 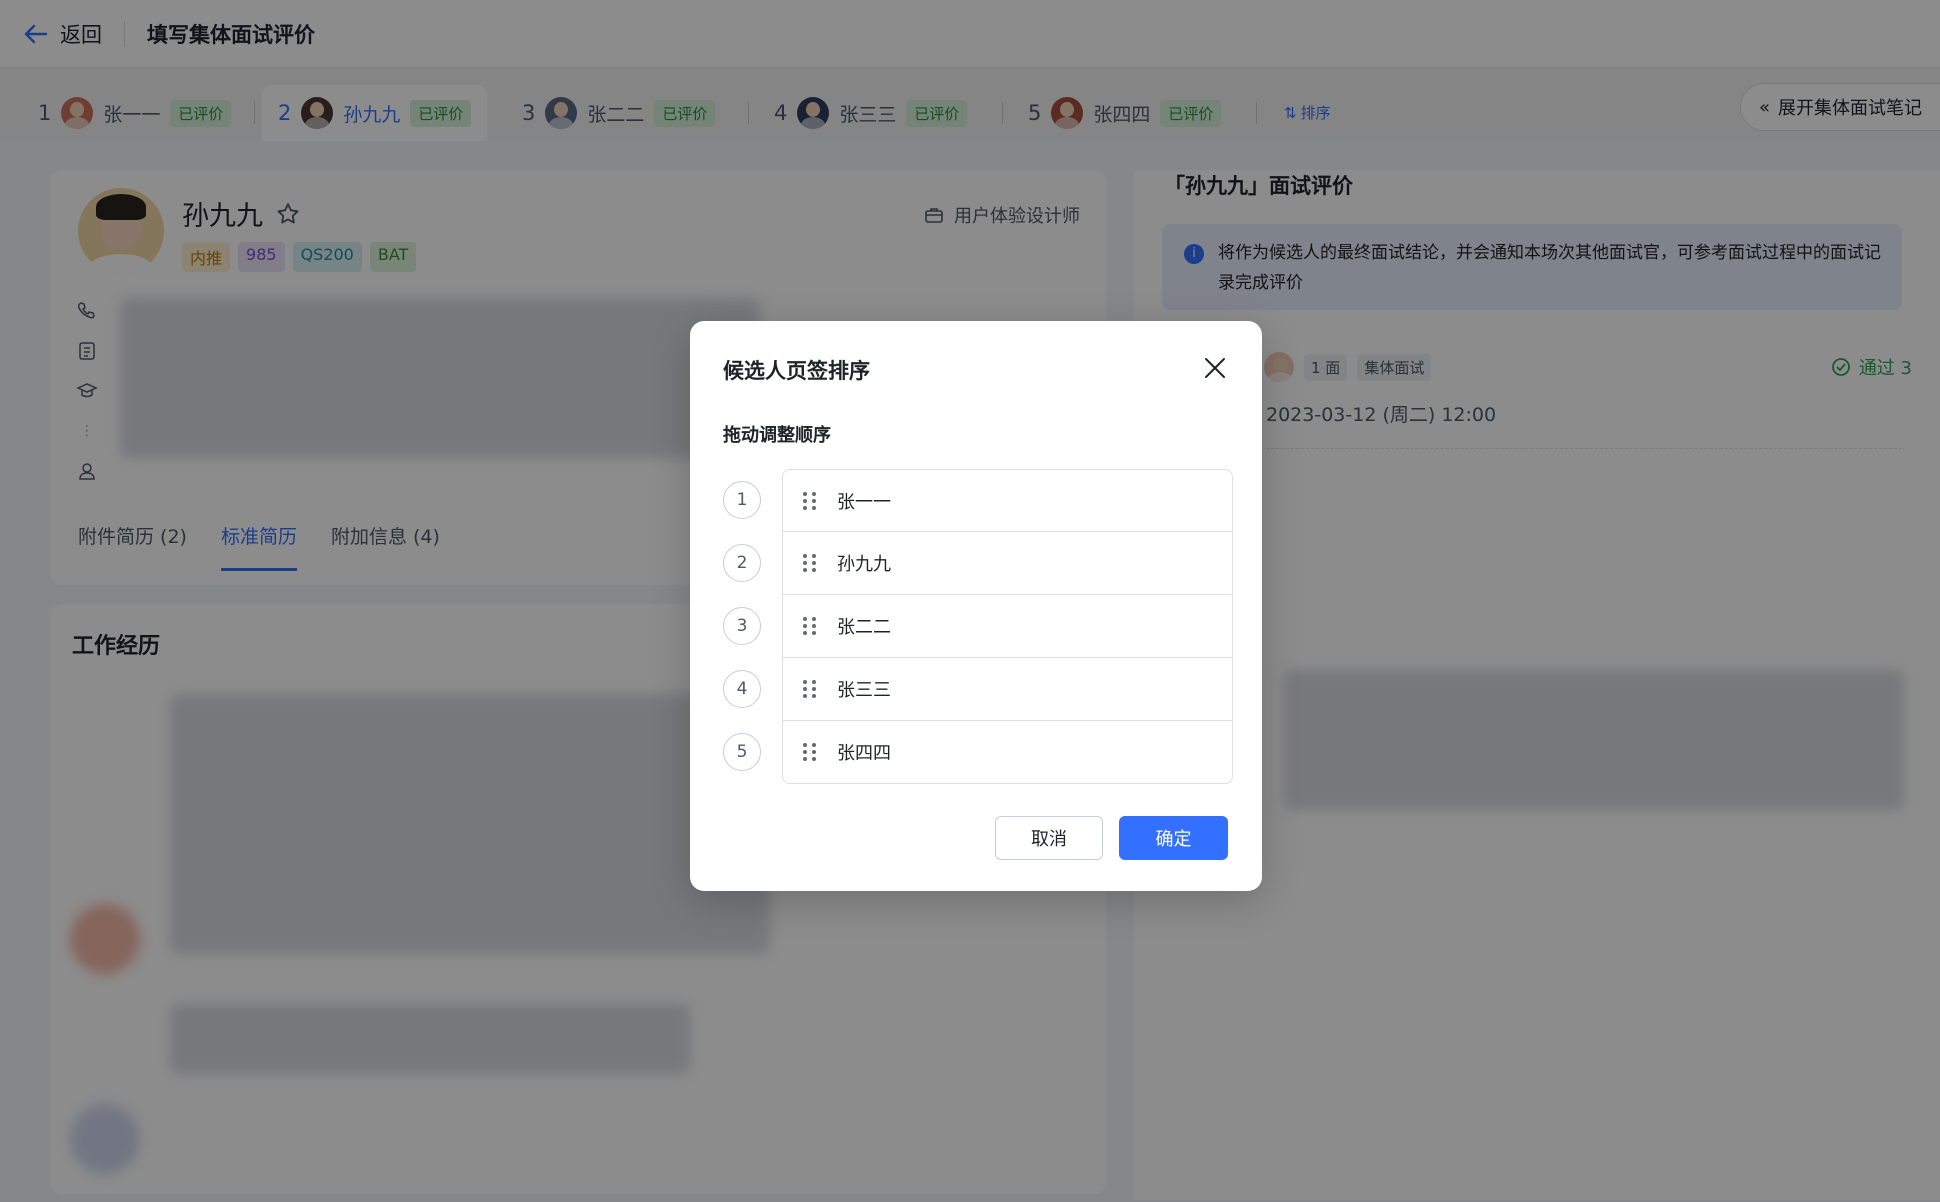 What do you see at coordinates (864, 690) in the screenshot?
I see `item-name: 张三三` at bounding box center [864, 690].